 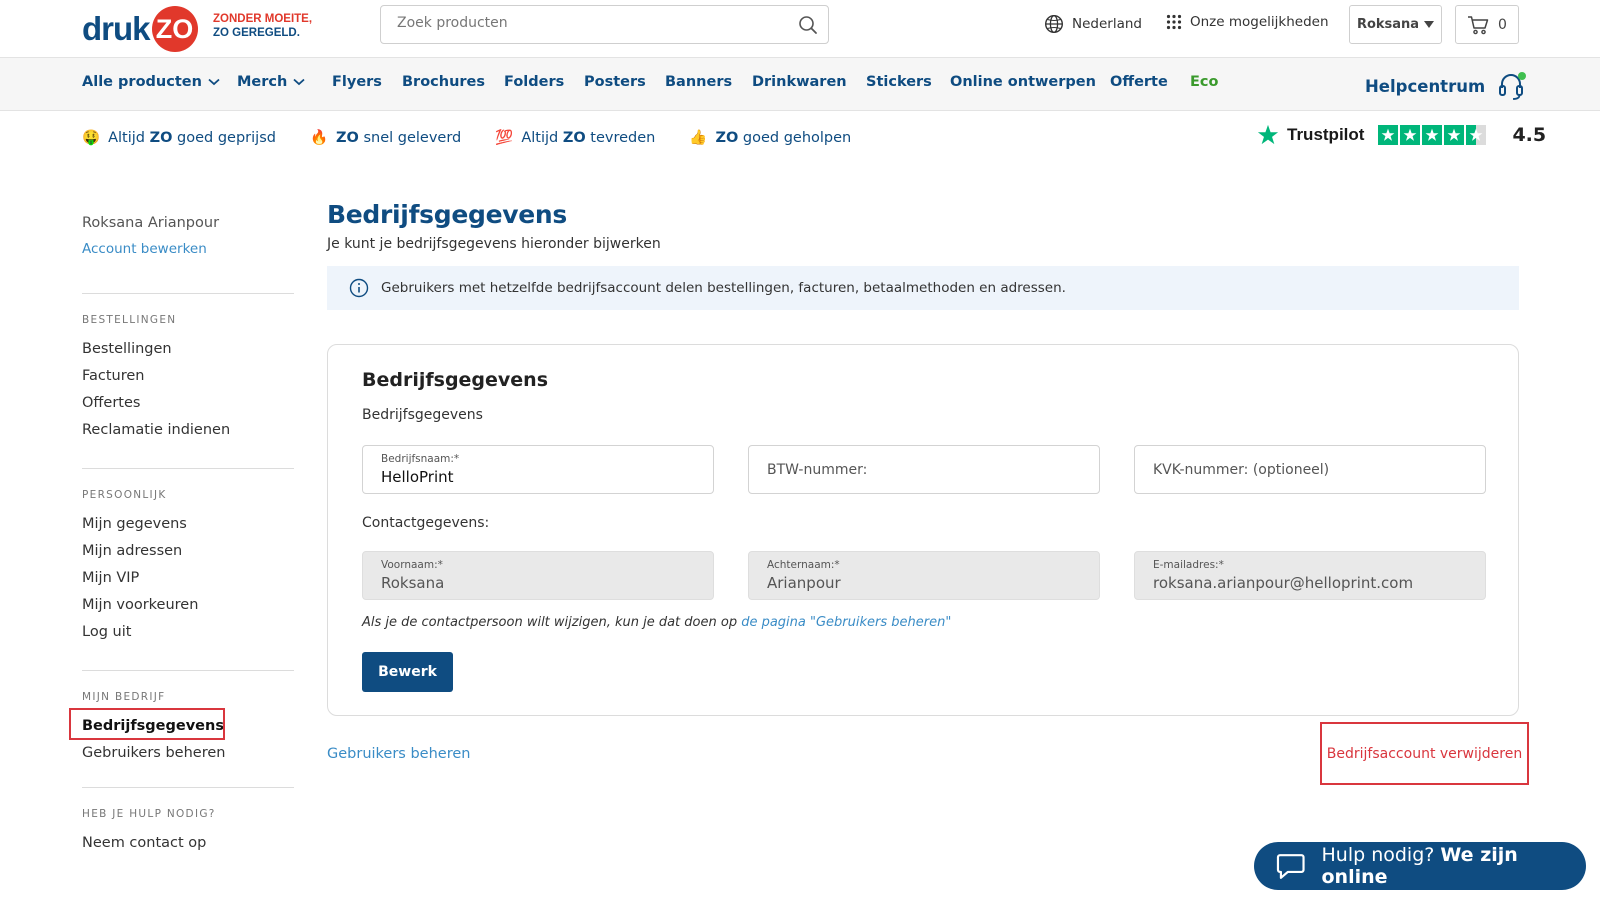 I want to click on kvk-number-placeholder: KVK-nummer: (optioneel), so click(x=1241, y=470).